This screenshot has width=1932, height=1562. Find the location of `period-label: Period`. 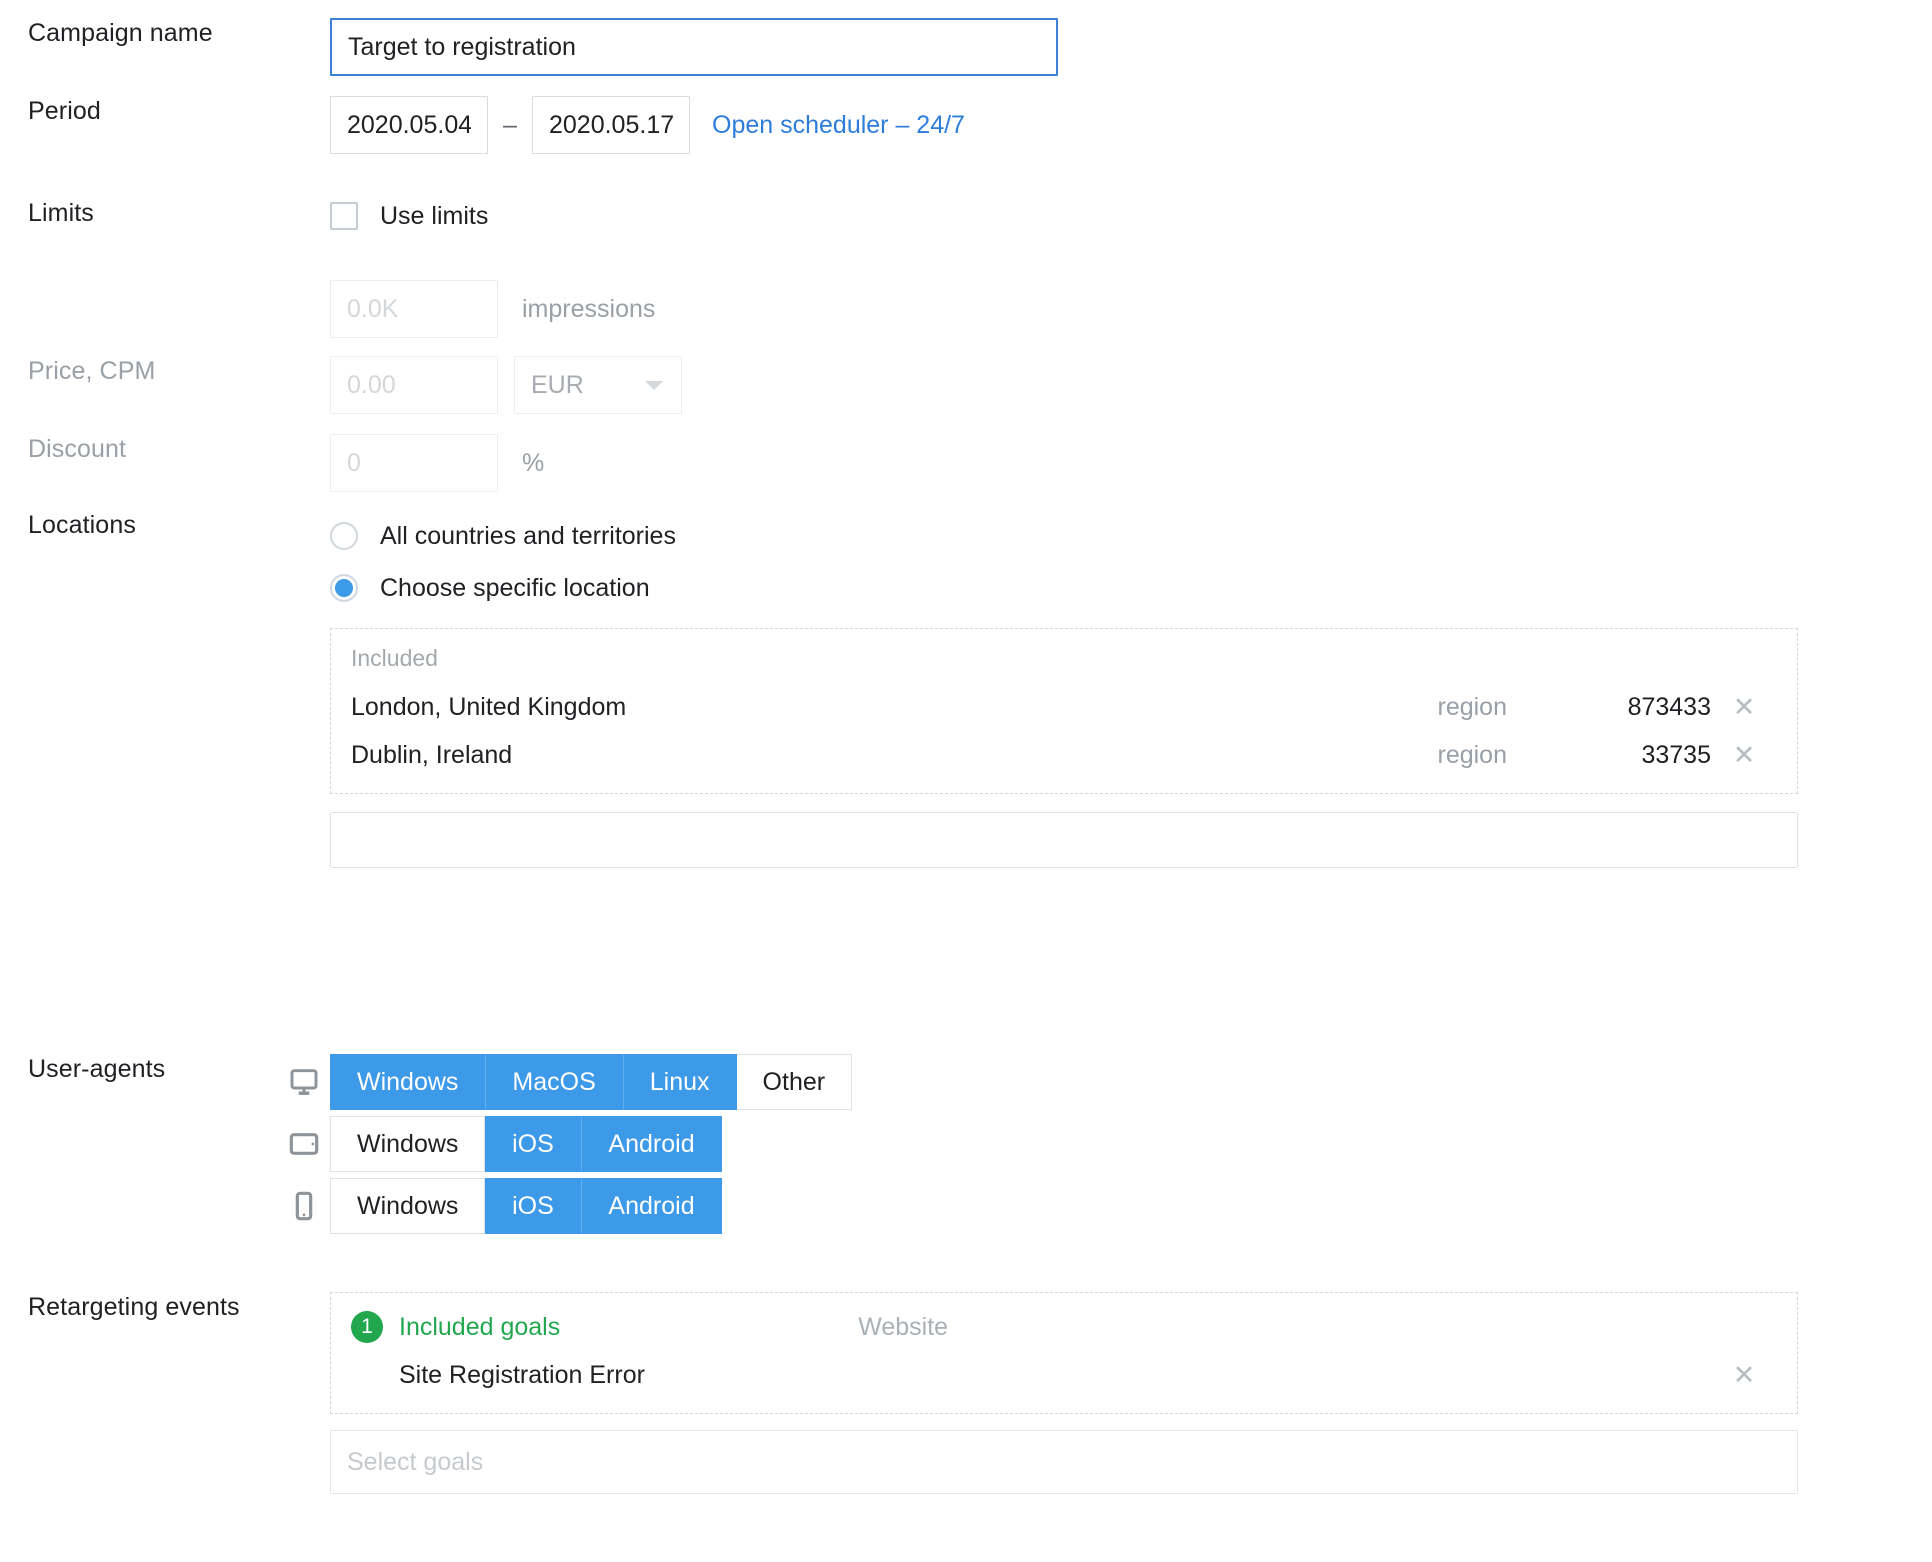

period-label: Period is located at coordinates (64, 111).